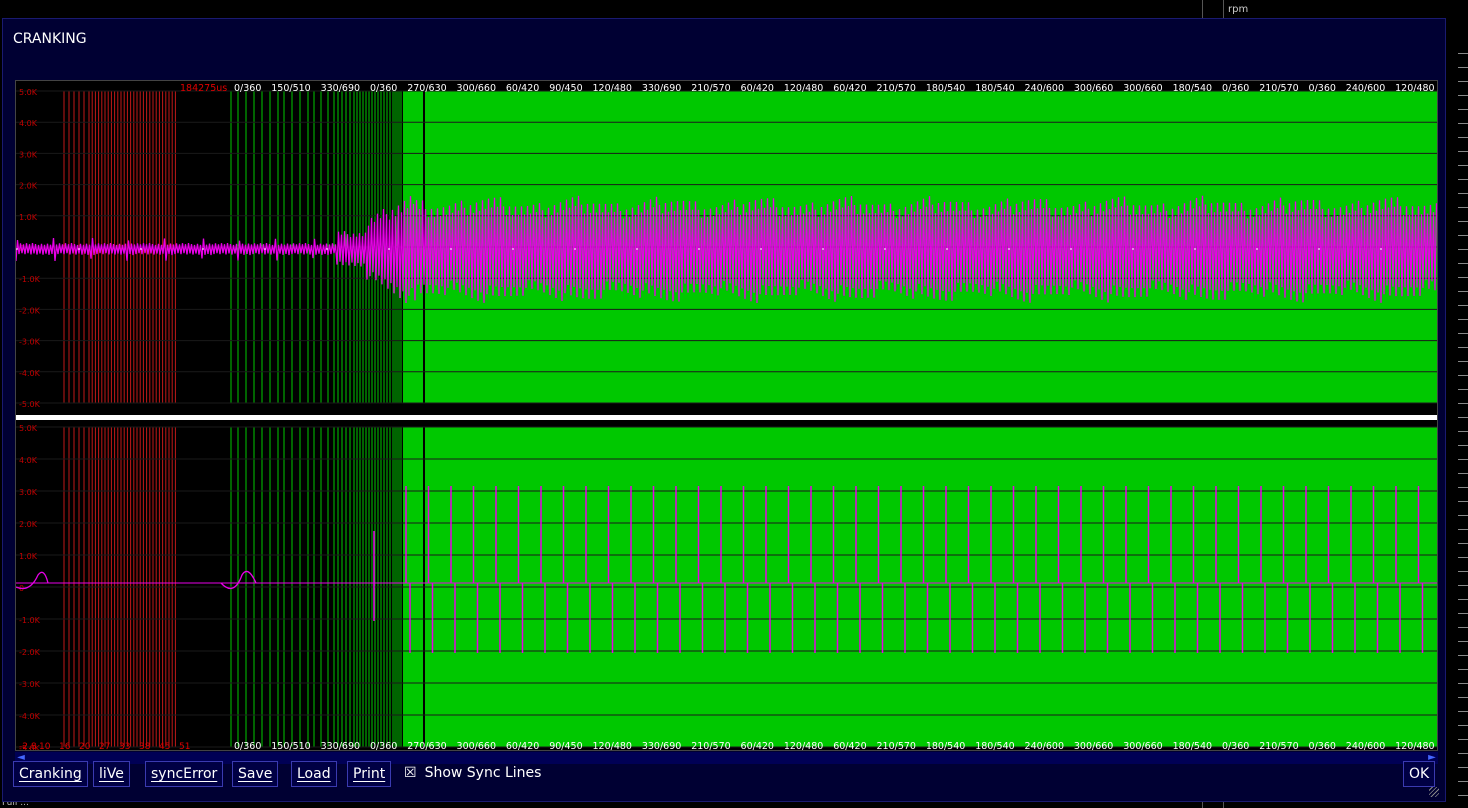 Image resolution: width=1468 pixels, height=808 pixels. Describe the element at coordinates (290, 88) in the screenshot. I see `sync-label-top: 150/510` at that location.